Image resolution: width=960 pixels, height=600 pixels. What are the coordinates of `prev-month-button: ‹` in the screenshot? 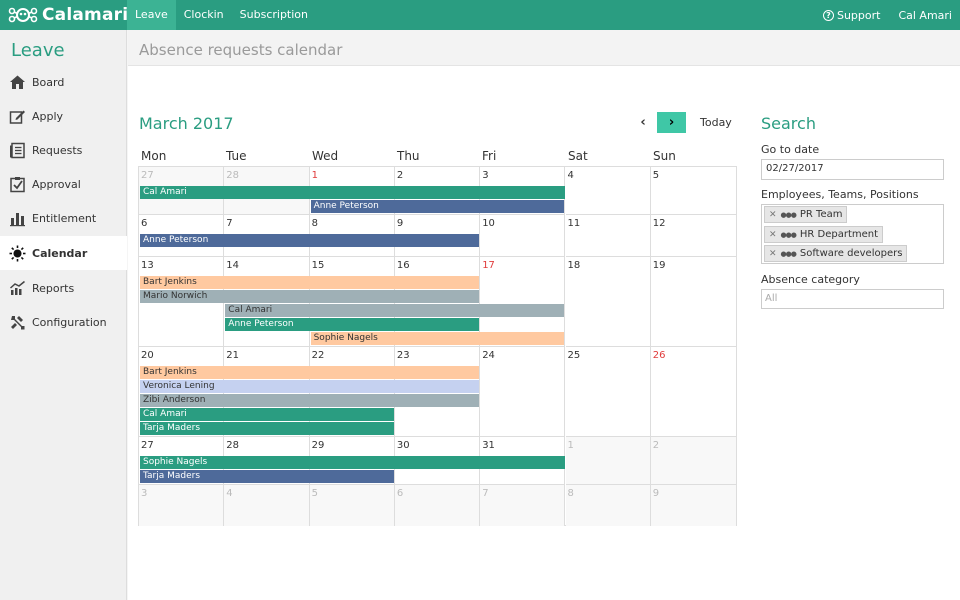 It's located at (643, 123).